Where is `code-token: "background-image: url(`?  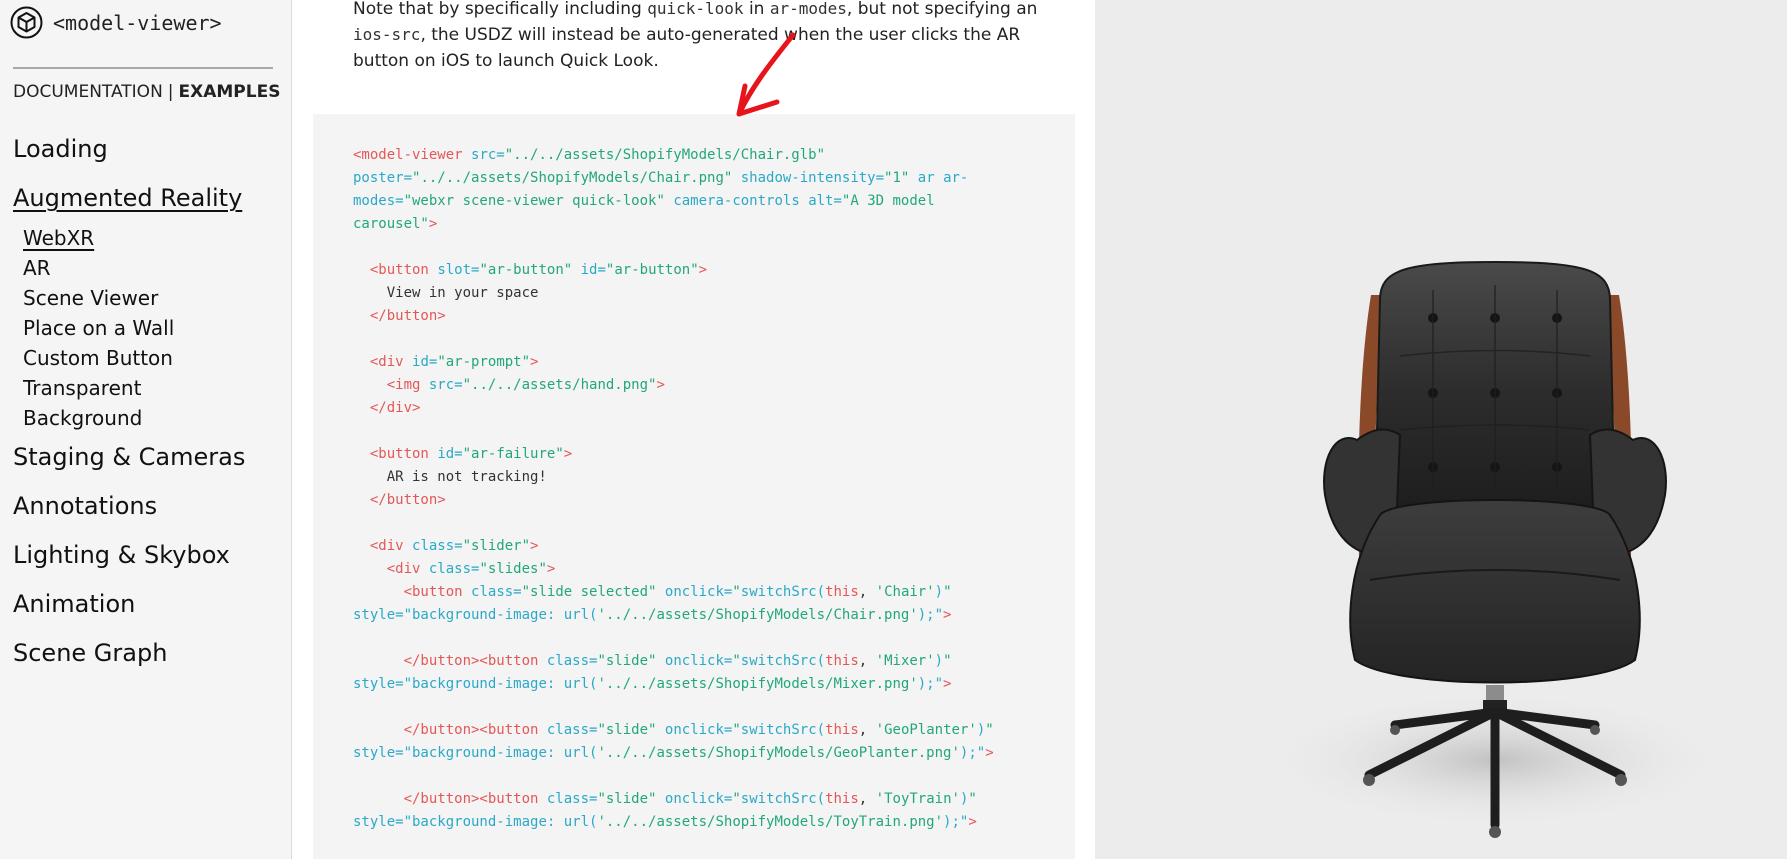
code-token: "background-image: url( is located at coordinates (500, 753).